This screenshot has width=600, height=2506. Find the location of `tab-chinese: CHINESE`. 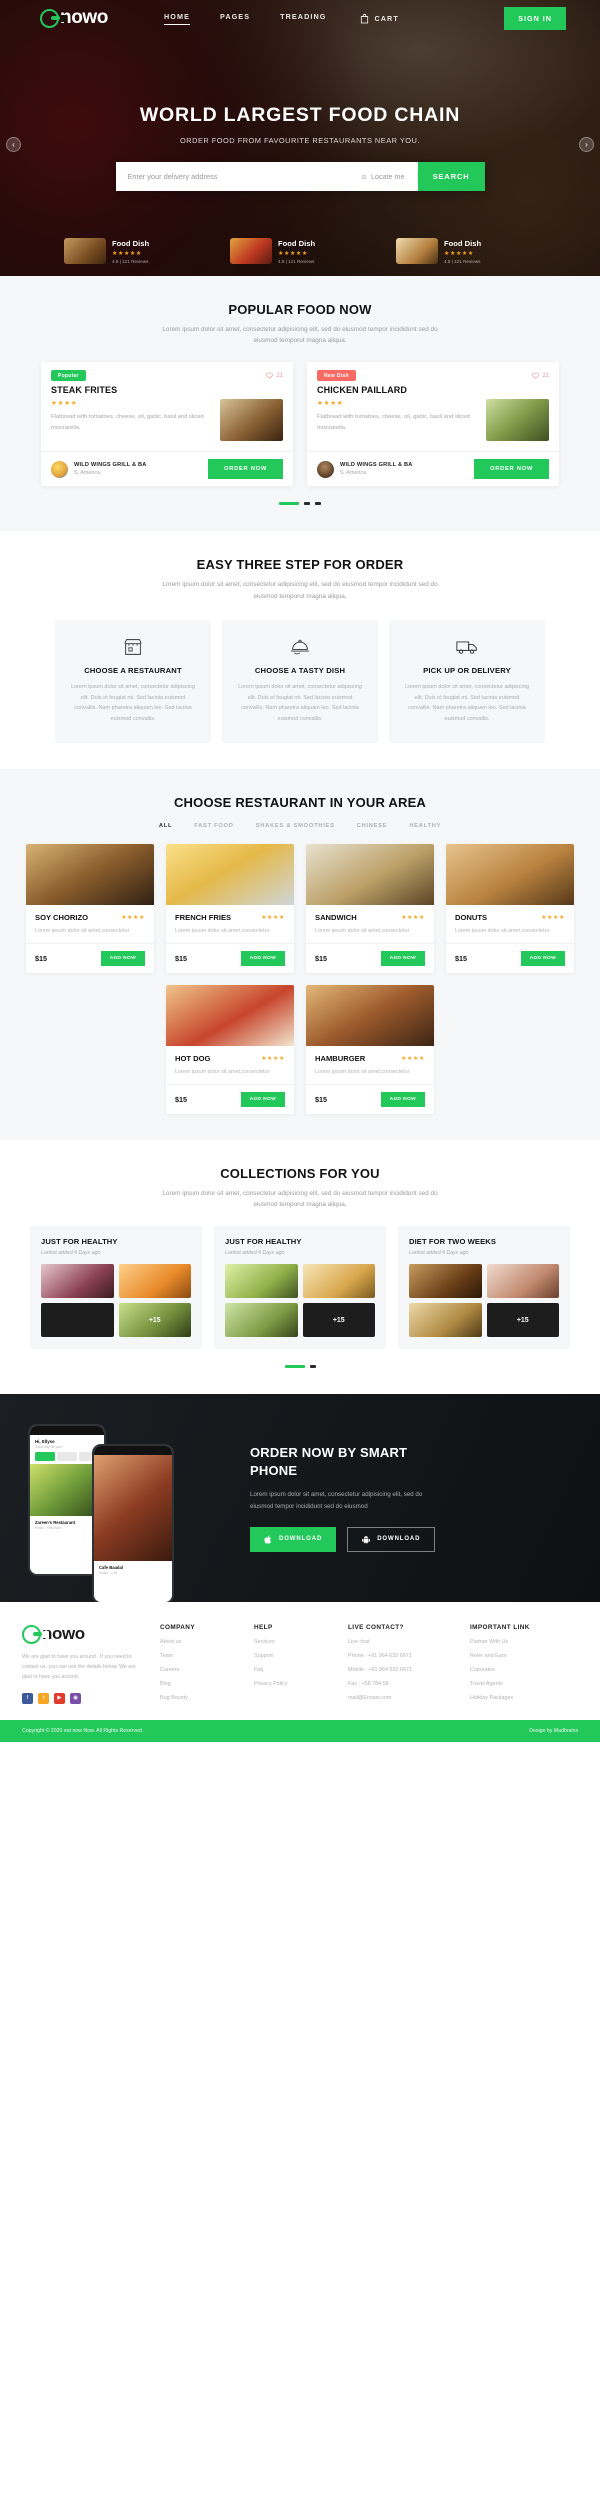

tab-chinese: CHINESE is located at coordinates (372, 826).